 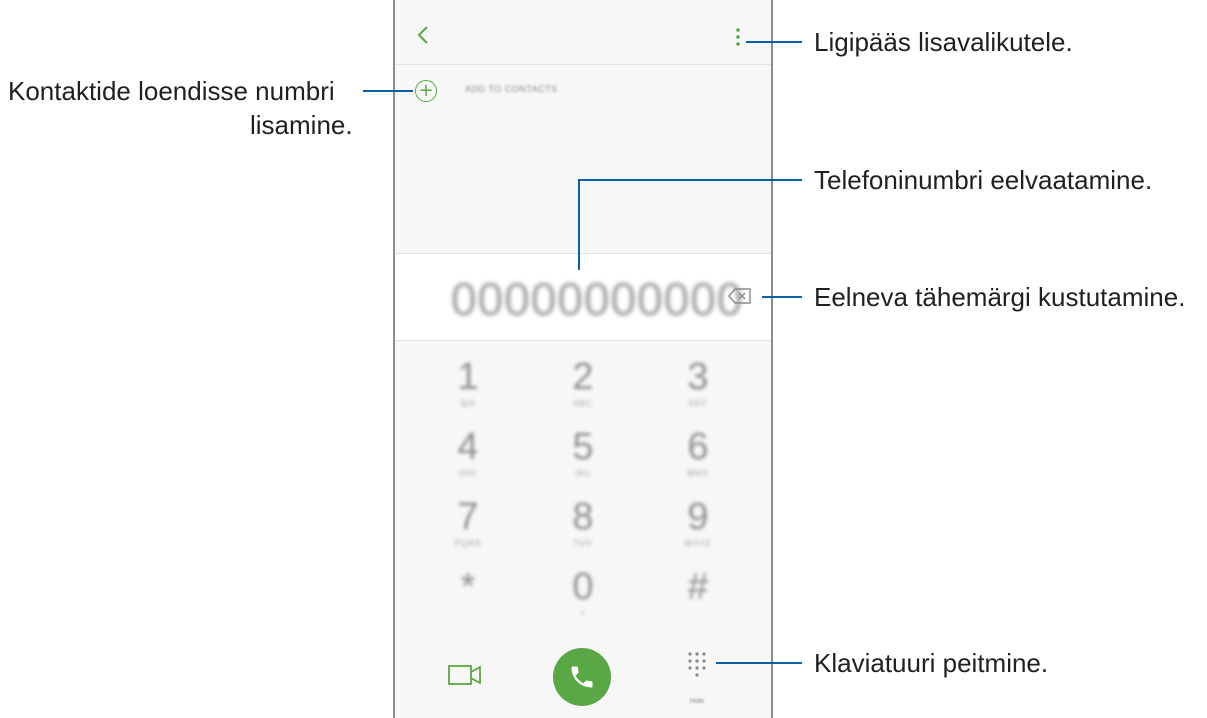 I want to click on key-6: 6 MNO, so click(x=698, y=452).